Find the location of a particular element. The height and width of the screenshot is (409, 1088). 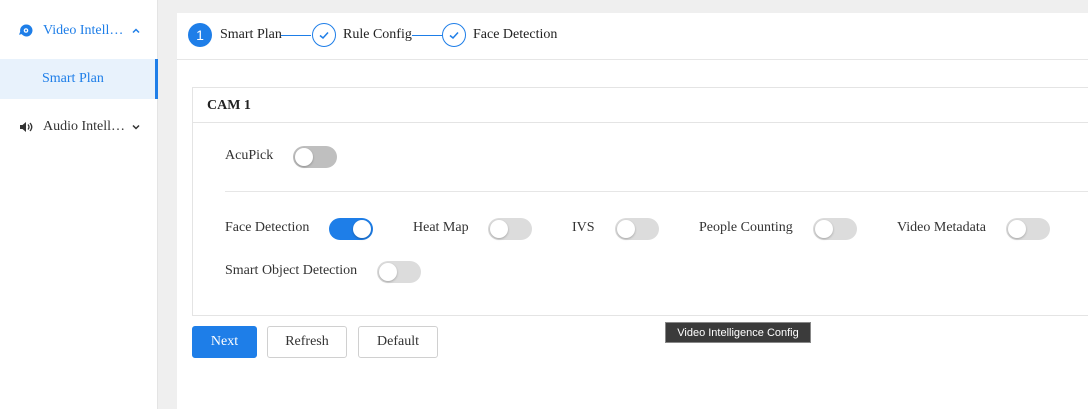

people-counting-toggle is located at coordinates (835, 229).